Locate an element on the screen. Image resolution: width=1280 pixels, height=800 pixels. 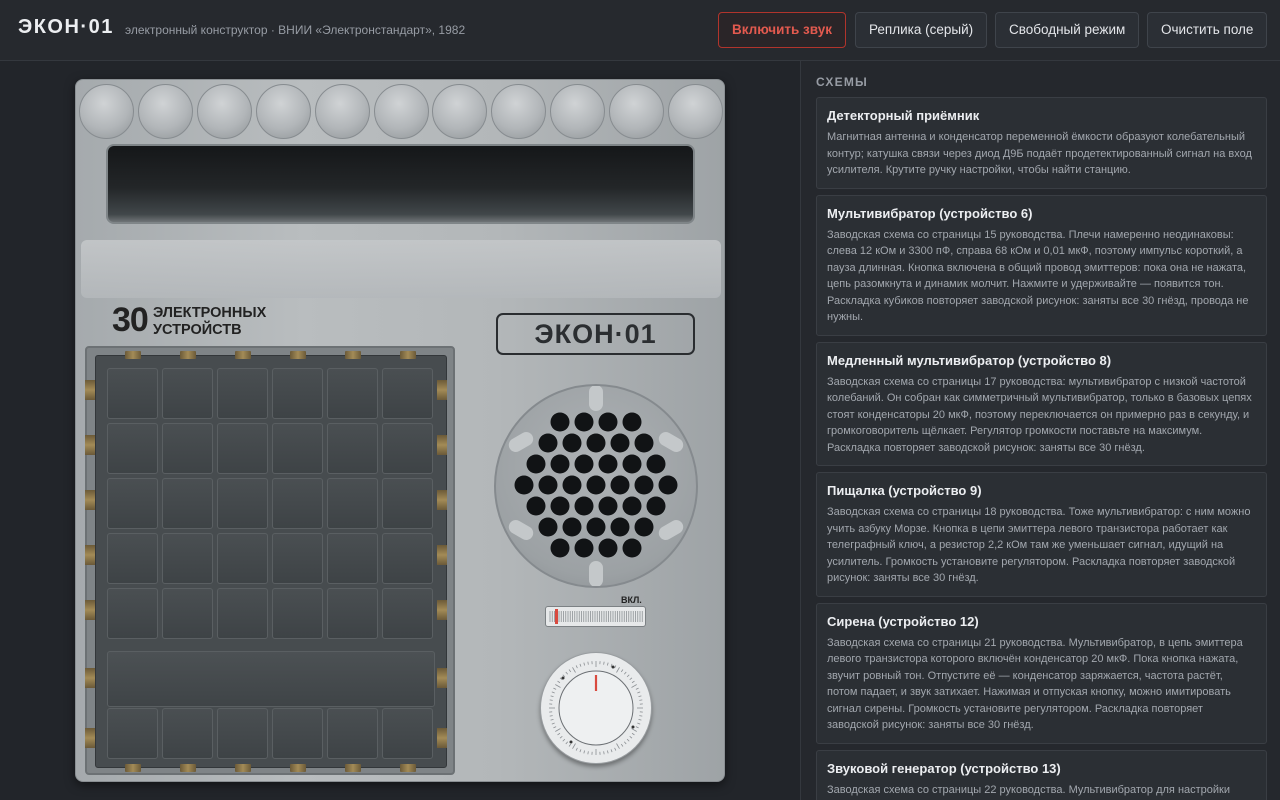
device-screen is located at coordinates (400, 184).